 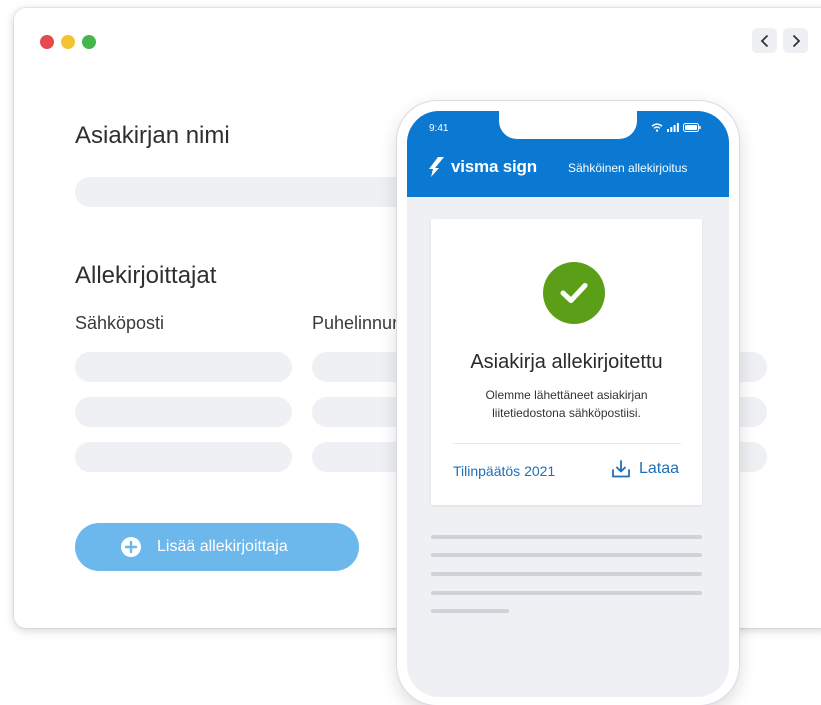 What do you see at coordinates (120, 323) in the screenshot?
I see `email-column-label: Sähköposti` at bounding box center [120, 323].